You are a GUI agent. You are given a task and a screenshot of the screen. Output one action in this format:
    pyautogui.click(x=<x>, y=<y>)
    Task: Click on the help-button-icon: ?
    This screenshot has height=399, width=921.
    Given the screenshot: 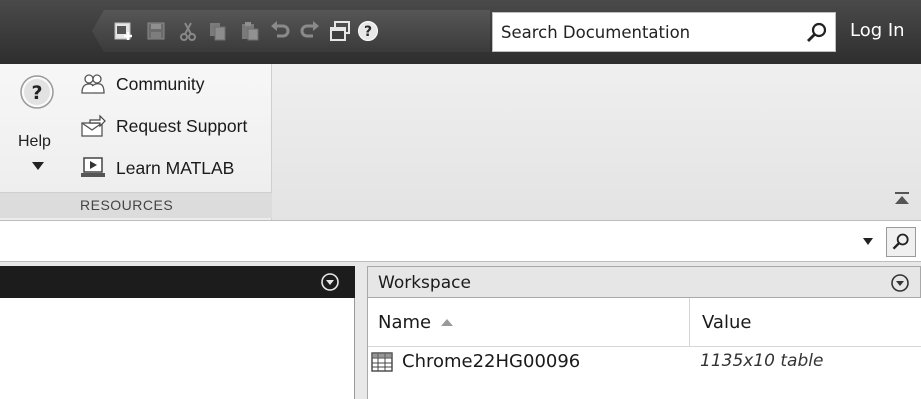 What is the action you would take?
    pyautogui.click(x=37, y=92)
    